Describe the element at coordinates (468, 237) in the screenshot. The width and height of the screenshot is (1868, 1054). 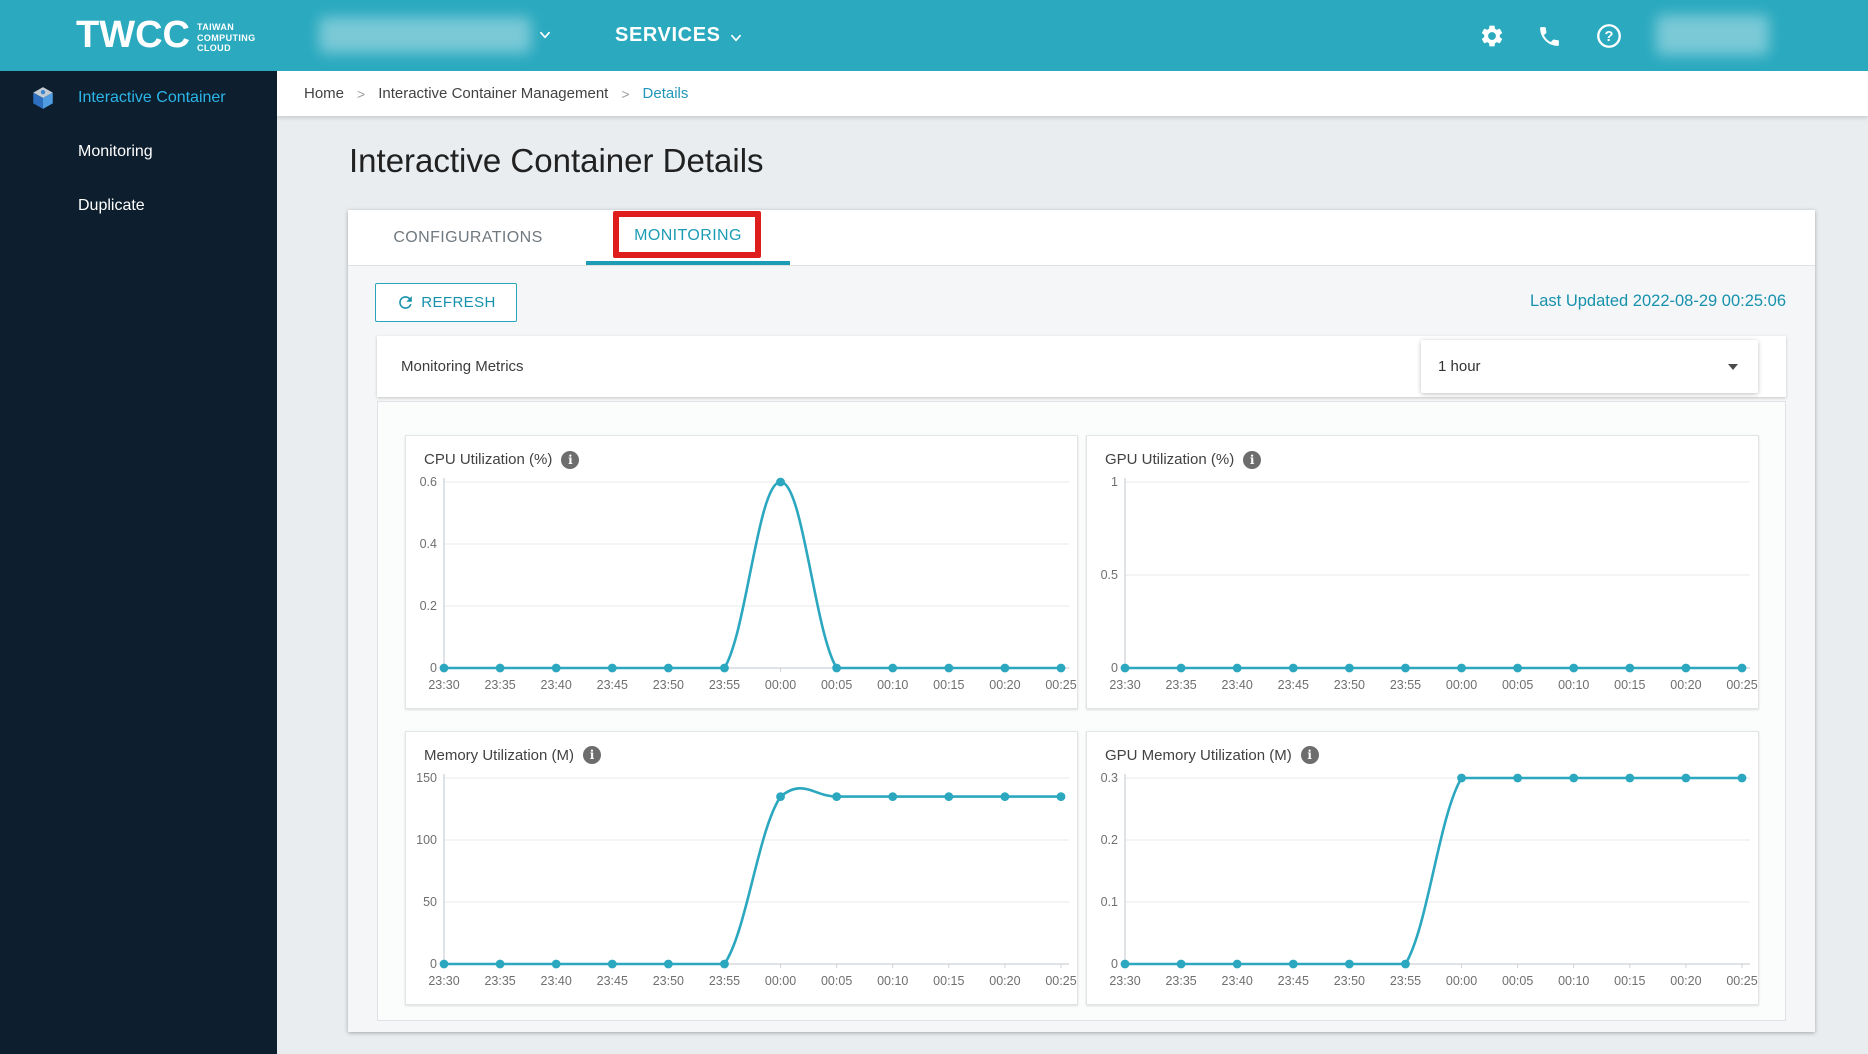
I see `tab-configurations: CONFIGURATIONS` at that location.